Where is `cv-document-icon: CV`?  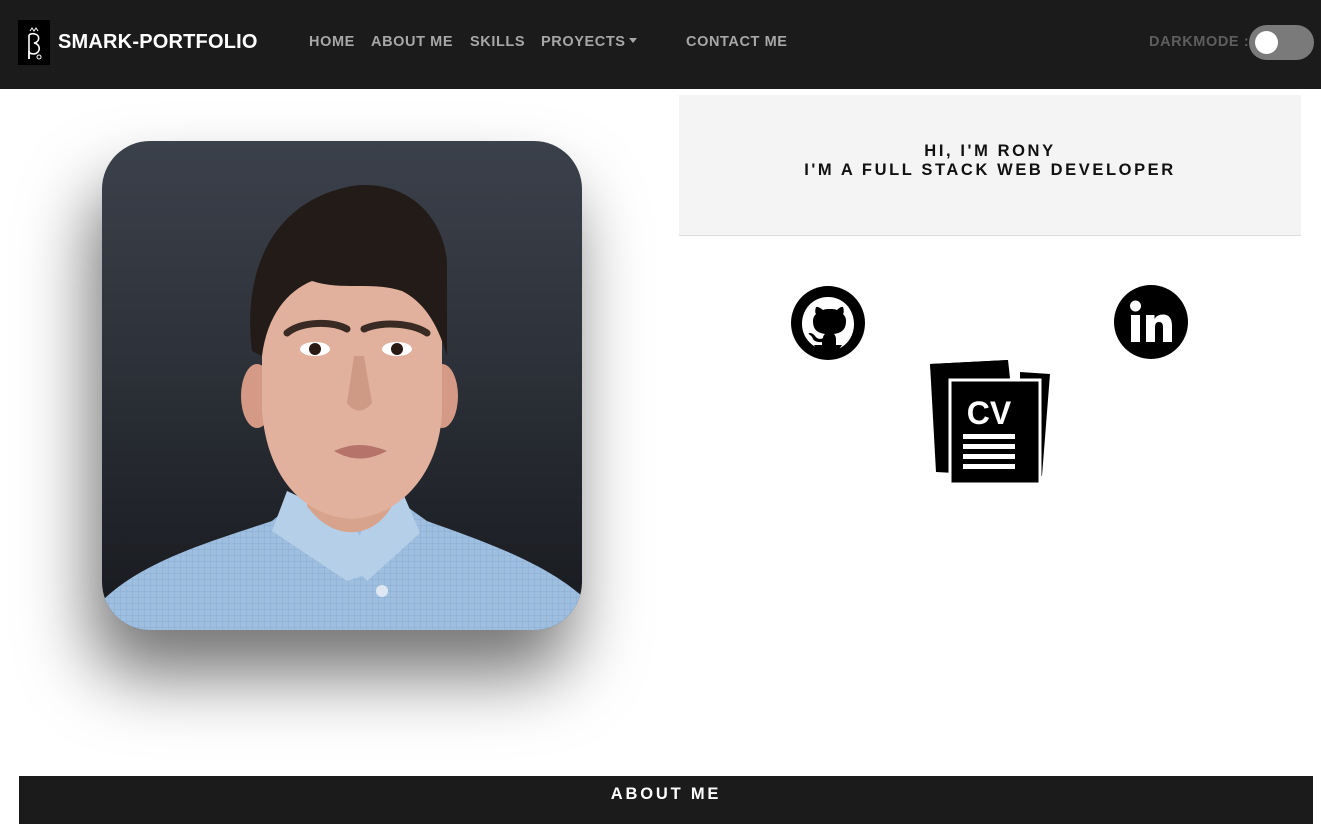 cv-document-icon: CV is located at coordinates (990, 423).